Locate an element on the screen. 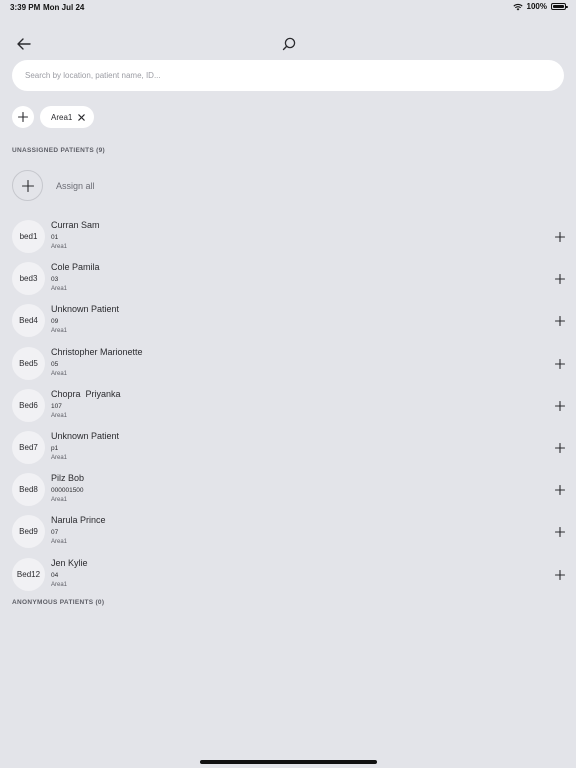  battery-percent: 100% is located at coordinates (536, 6).